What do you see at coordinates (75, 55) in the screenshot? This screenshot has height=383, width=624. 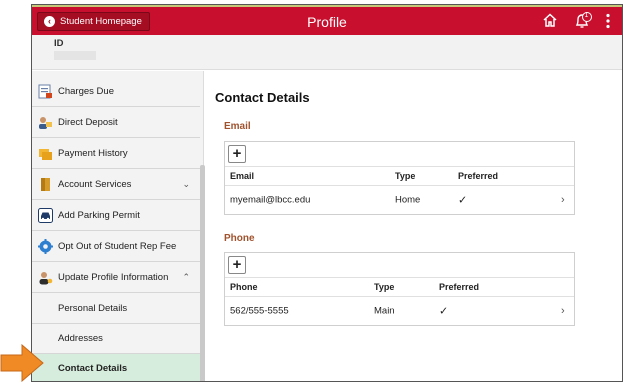 I see `id-value-redacted` at bounding box center [75, 55].